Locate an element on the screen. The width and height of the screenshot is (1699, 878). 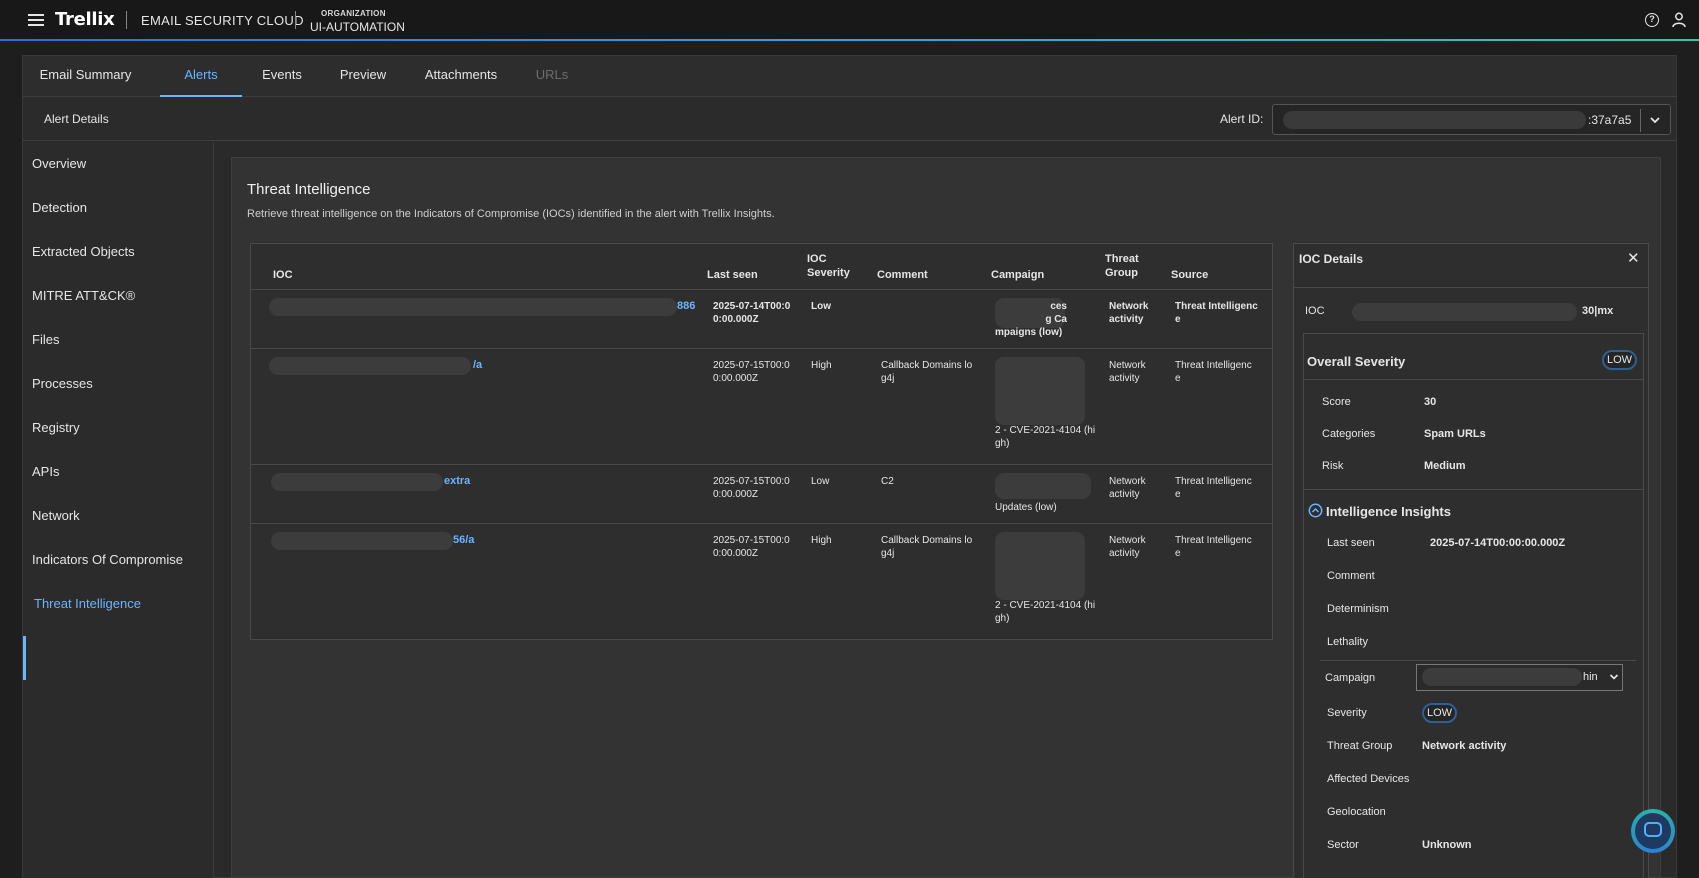
column-header-threat-group: Threat Group is located at coordinates (1122, 266).